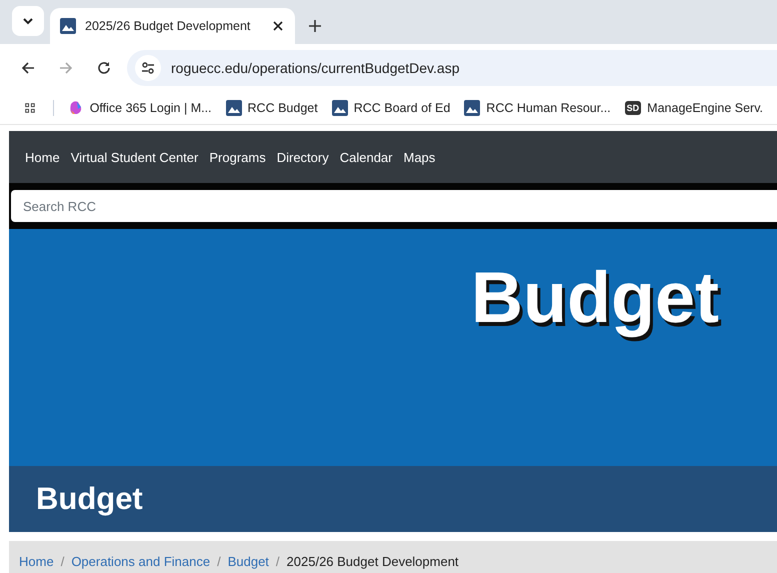  I want to click on site-settings-icon, so click(148, 68).